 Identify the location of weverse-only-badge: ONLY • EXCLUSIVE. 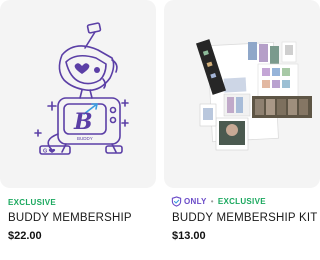
(218, 201).